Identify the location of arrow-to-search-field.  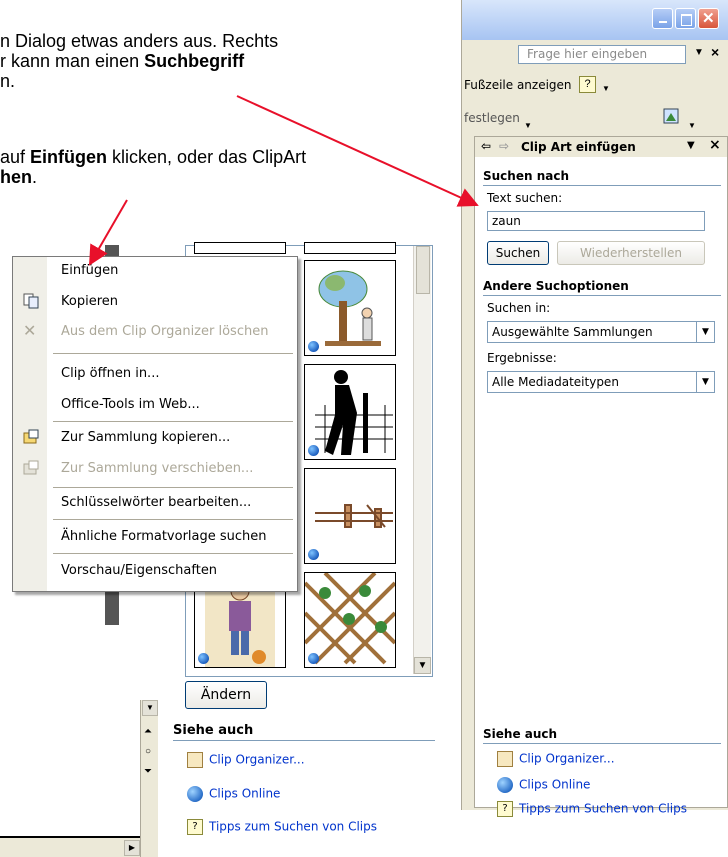
(357, 151).